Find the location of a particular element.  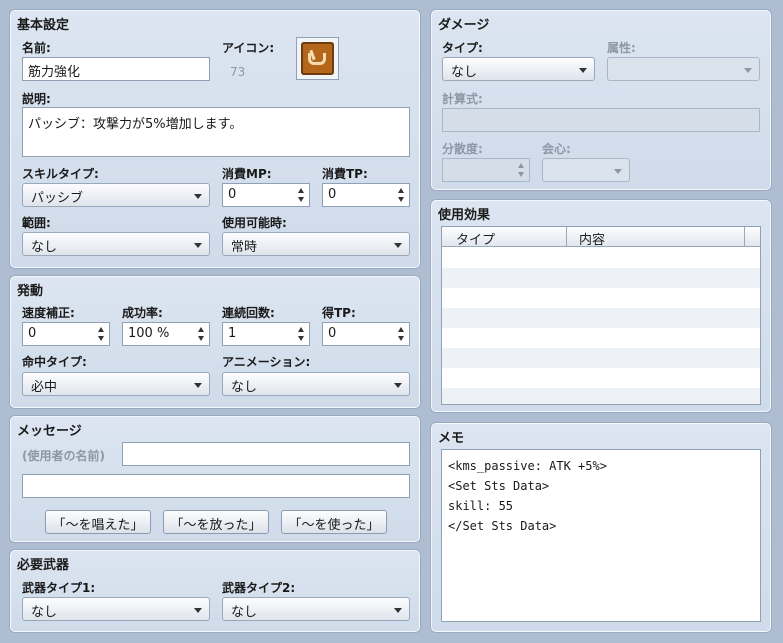

repeats-stepper: 1 is located at coordinates (266, 334).